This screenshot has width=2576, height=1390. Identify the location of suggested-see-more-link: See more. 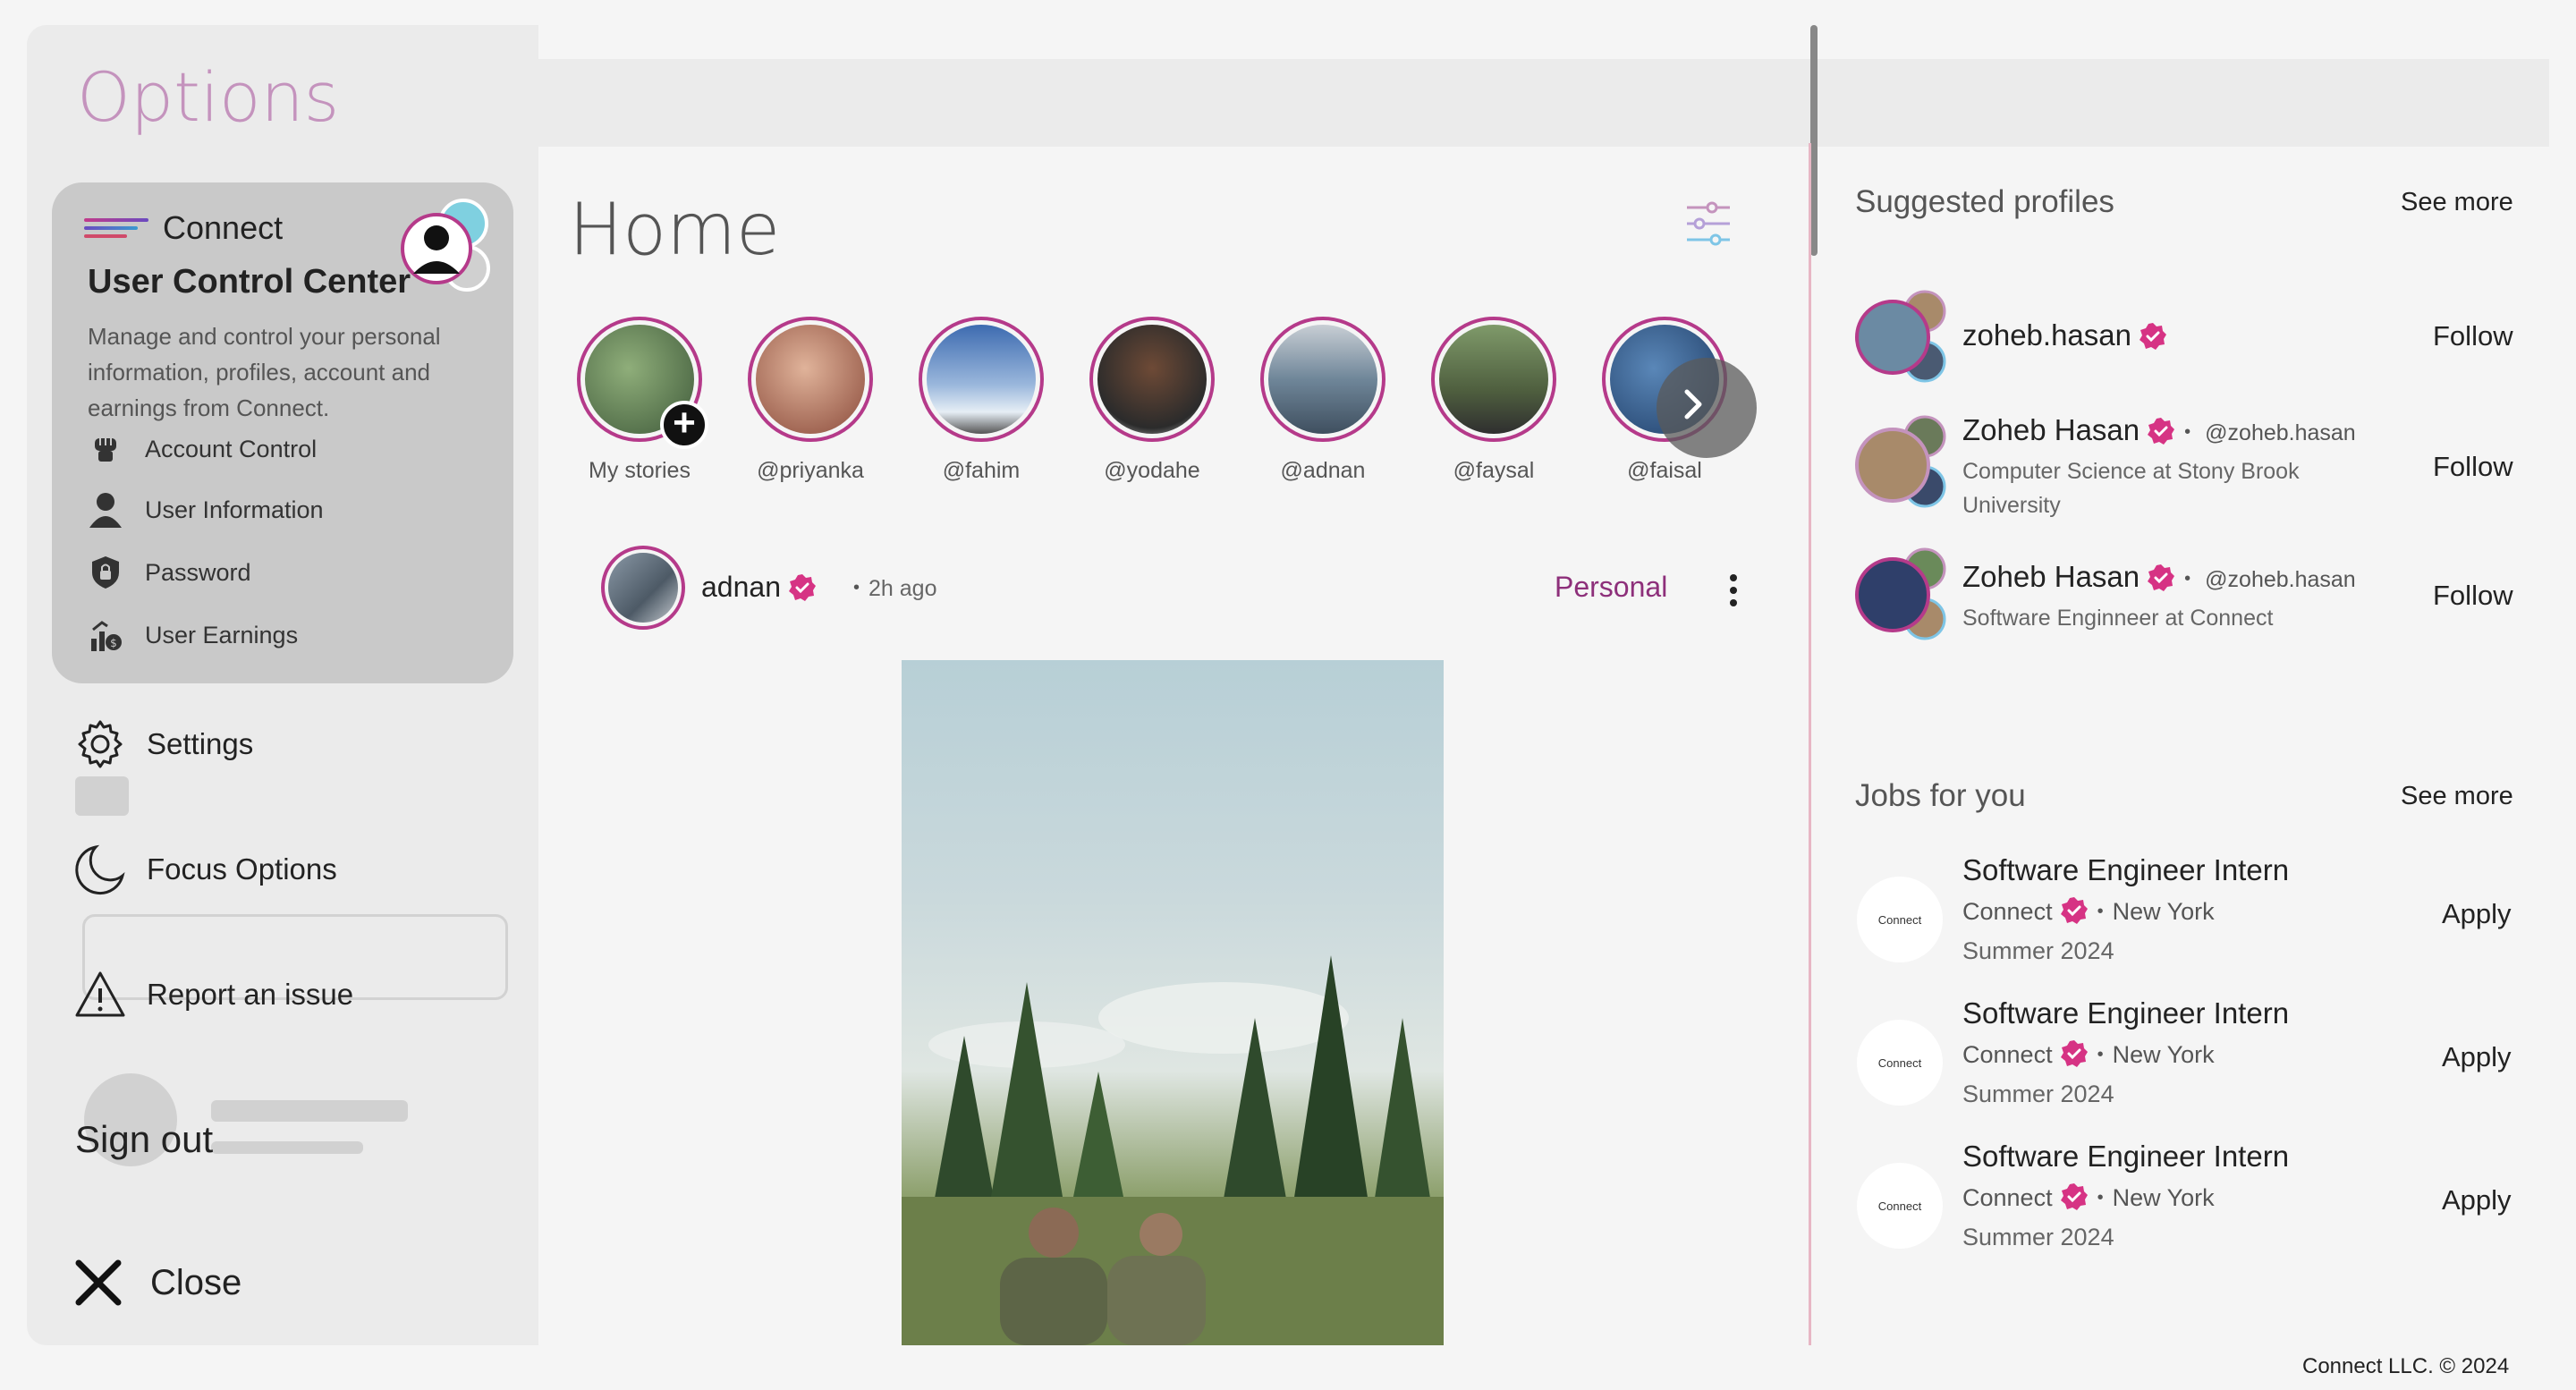
(2457, 202).